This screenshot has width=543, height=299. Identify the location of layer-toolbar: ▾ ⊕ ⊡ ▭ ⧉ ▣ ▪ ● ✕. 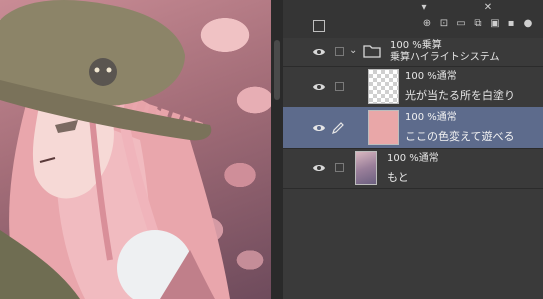
(413, 19).